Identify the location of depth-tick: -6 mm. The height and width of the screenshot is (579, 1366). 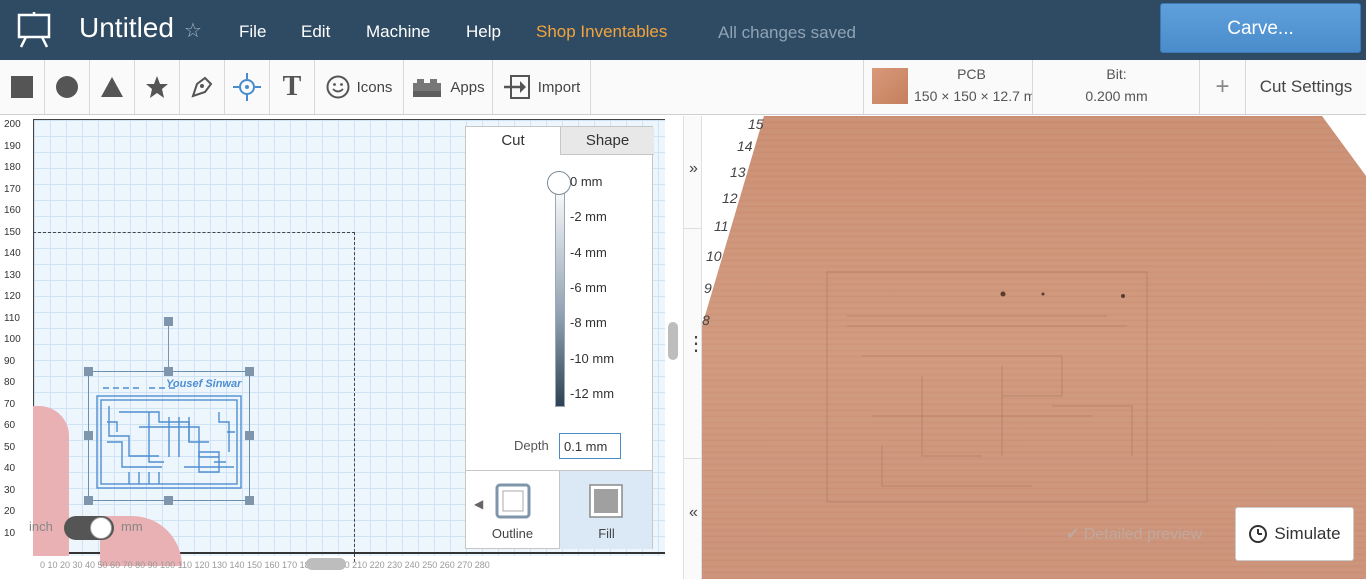
(588, 287).